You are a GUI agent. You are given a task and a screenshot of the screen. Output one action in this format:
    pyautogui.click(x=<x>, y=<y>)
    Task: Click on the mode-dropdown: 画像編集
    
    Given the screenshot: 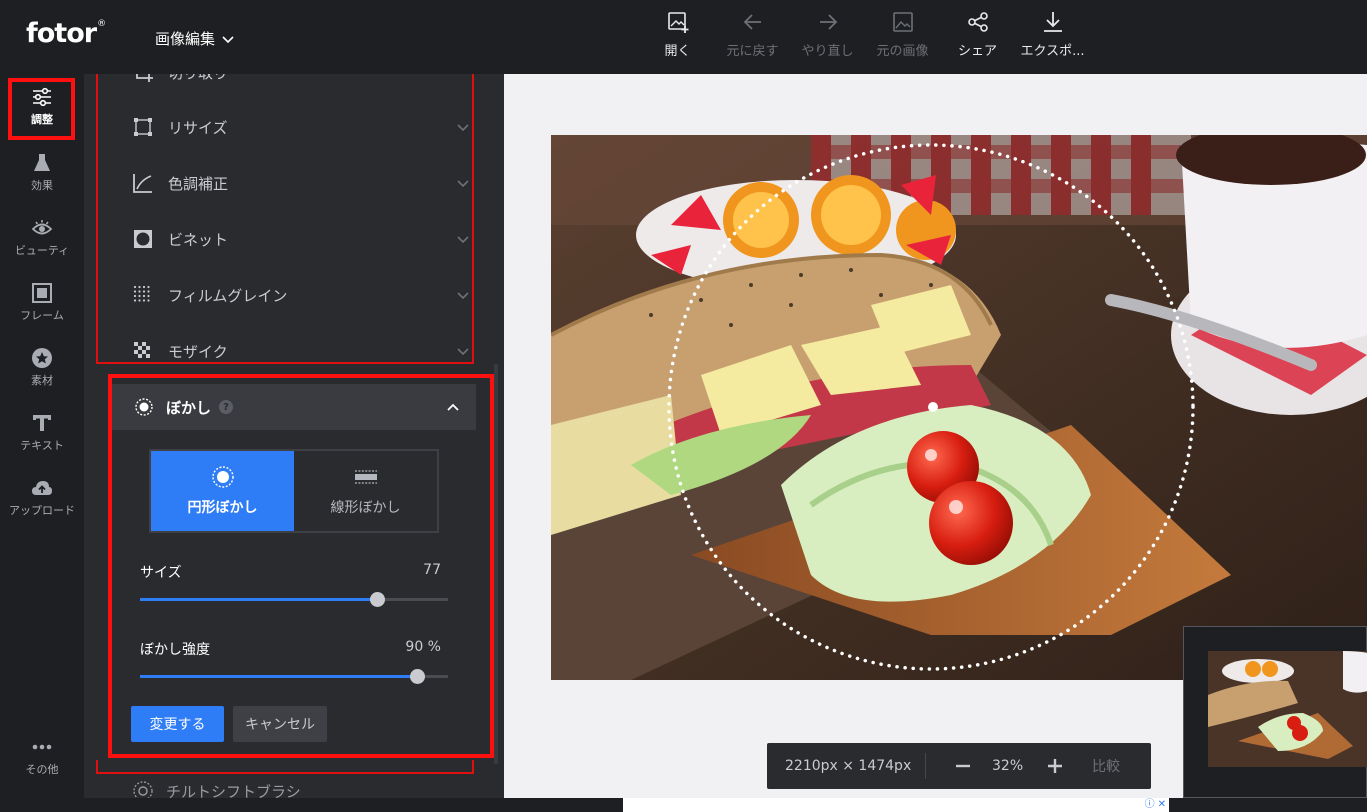 What is the action you would take?
    pyautogui.click(x=195, y=38)
    